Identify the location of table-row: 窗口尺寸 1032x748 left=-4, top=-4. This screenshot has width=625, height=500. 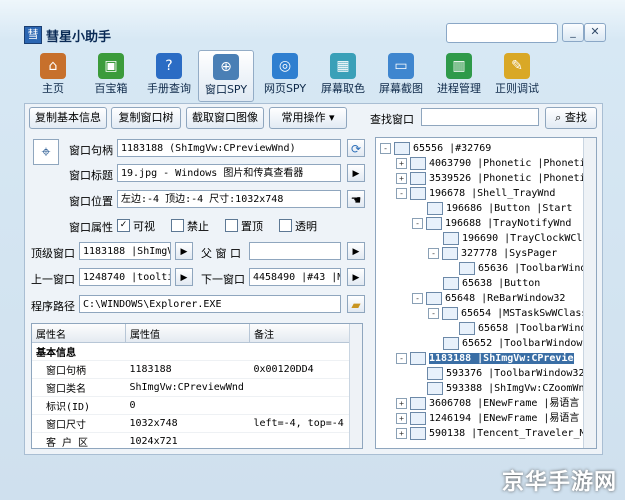
(191, 423).